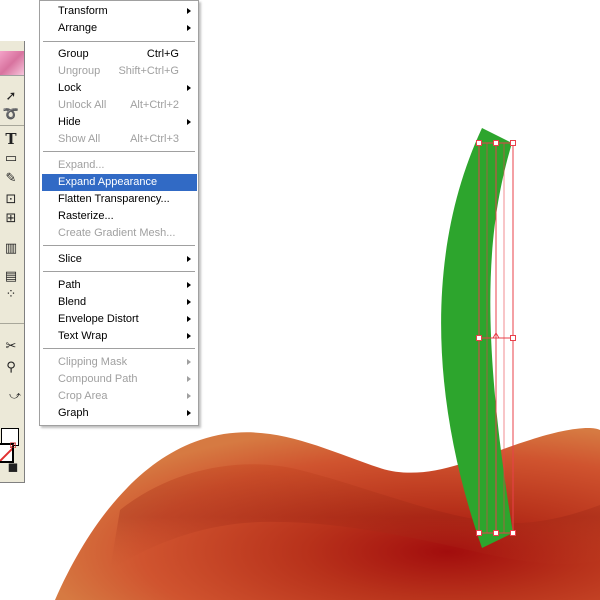 Image resolution: width=600 pixels, height=600 pixels. I want to click on menu-item-ungroup: Ungroup Shift+Ctrl+G, so click(119, 71).